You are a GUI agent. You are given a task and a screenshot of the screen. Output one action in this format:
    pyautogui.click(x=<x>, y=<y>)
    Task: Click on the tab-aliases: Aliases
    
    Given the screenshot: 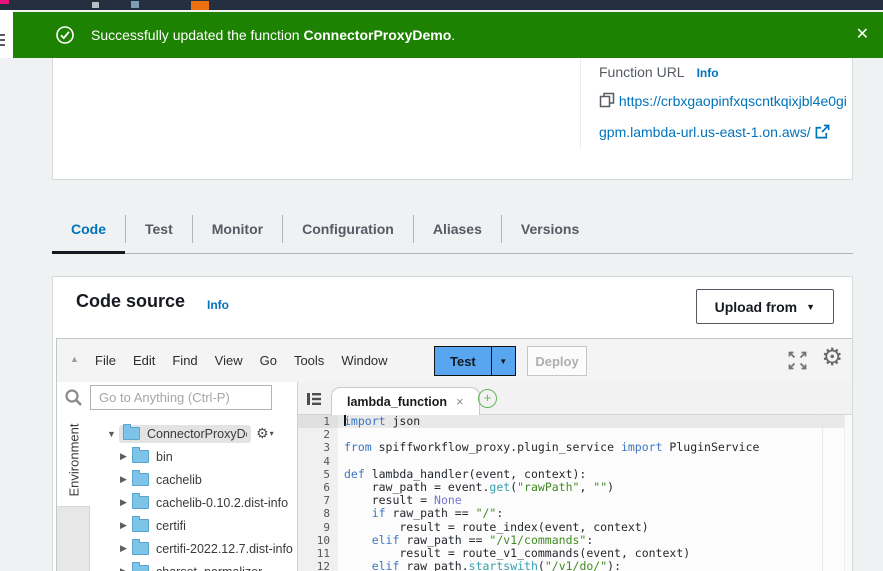 What is the action you would take?
    pyautogui.click(x=457, y=228)
    